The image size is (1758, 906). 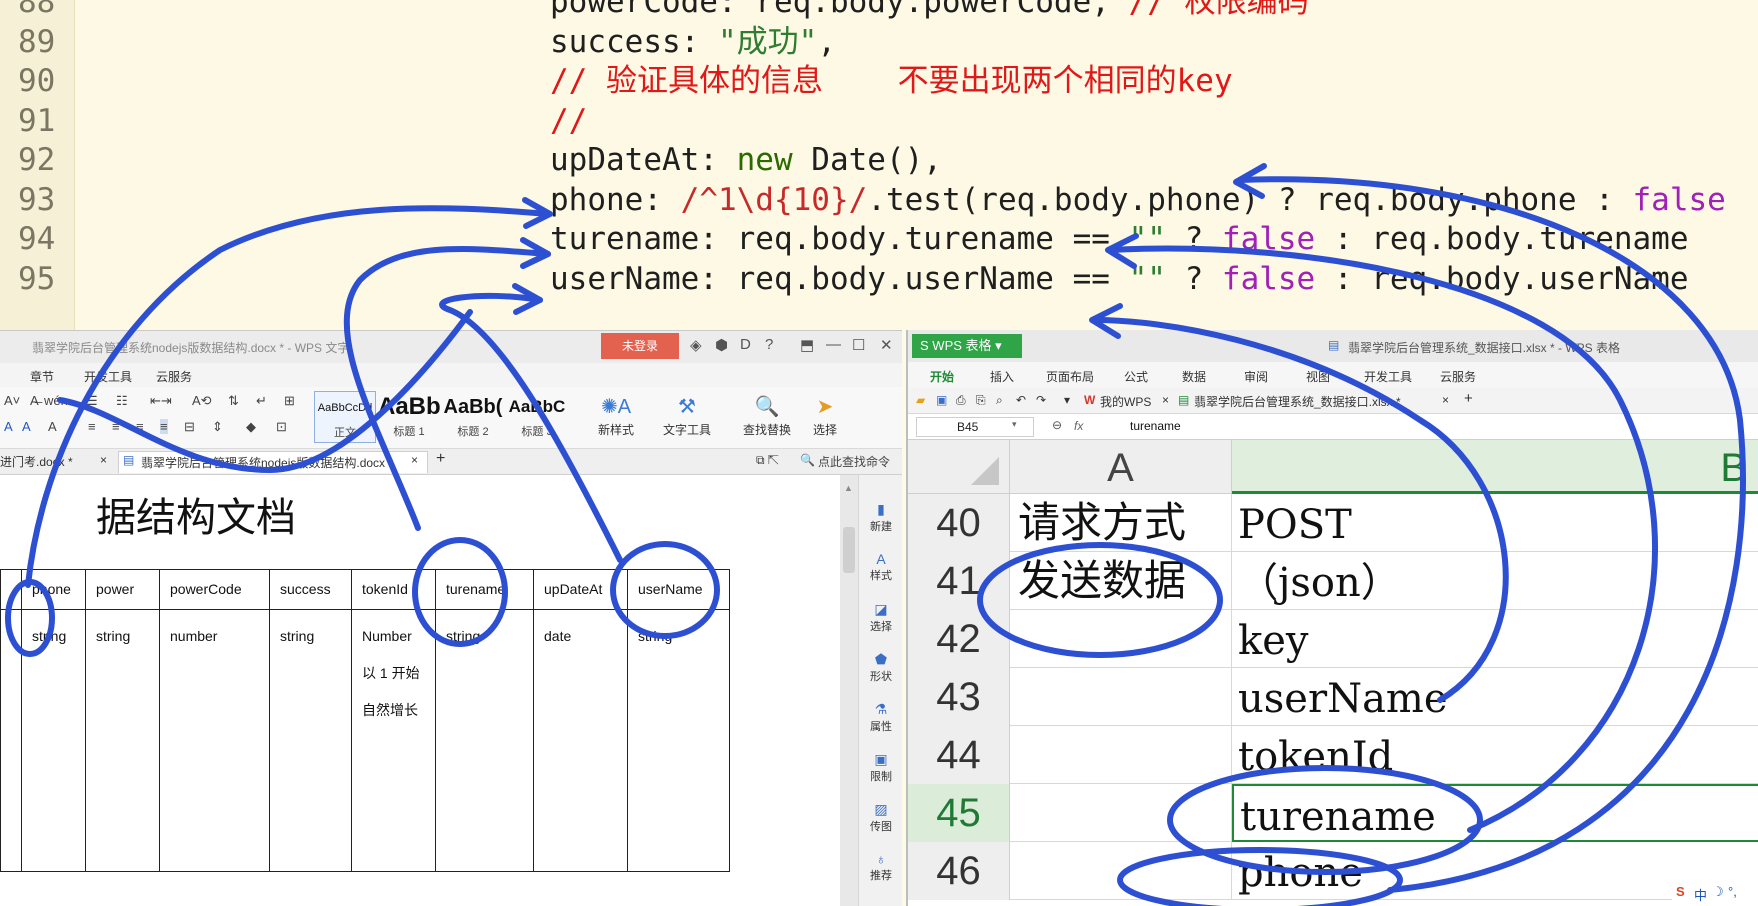 I want to click on row-header: 43, so click(x=959, y=697).